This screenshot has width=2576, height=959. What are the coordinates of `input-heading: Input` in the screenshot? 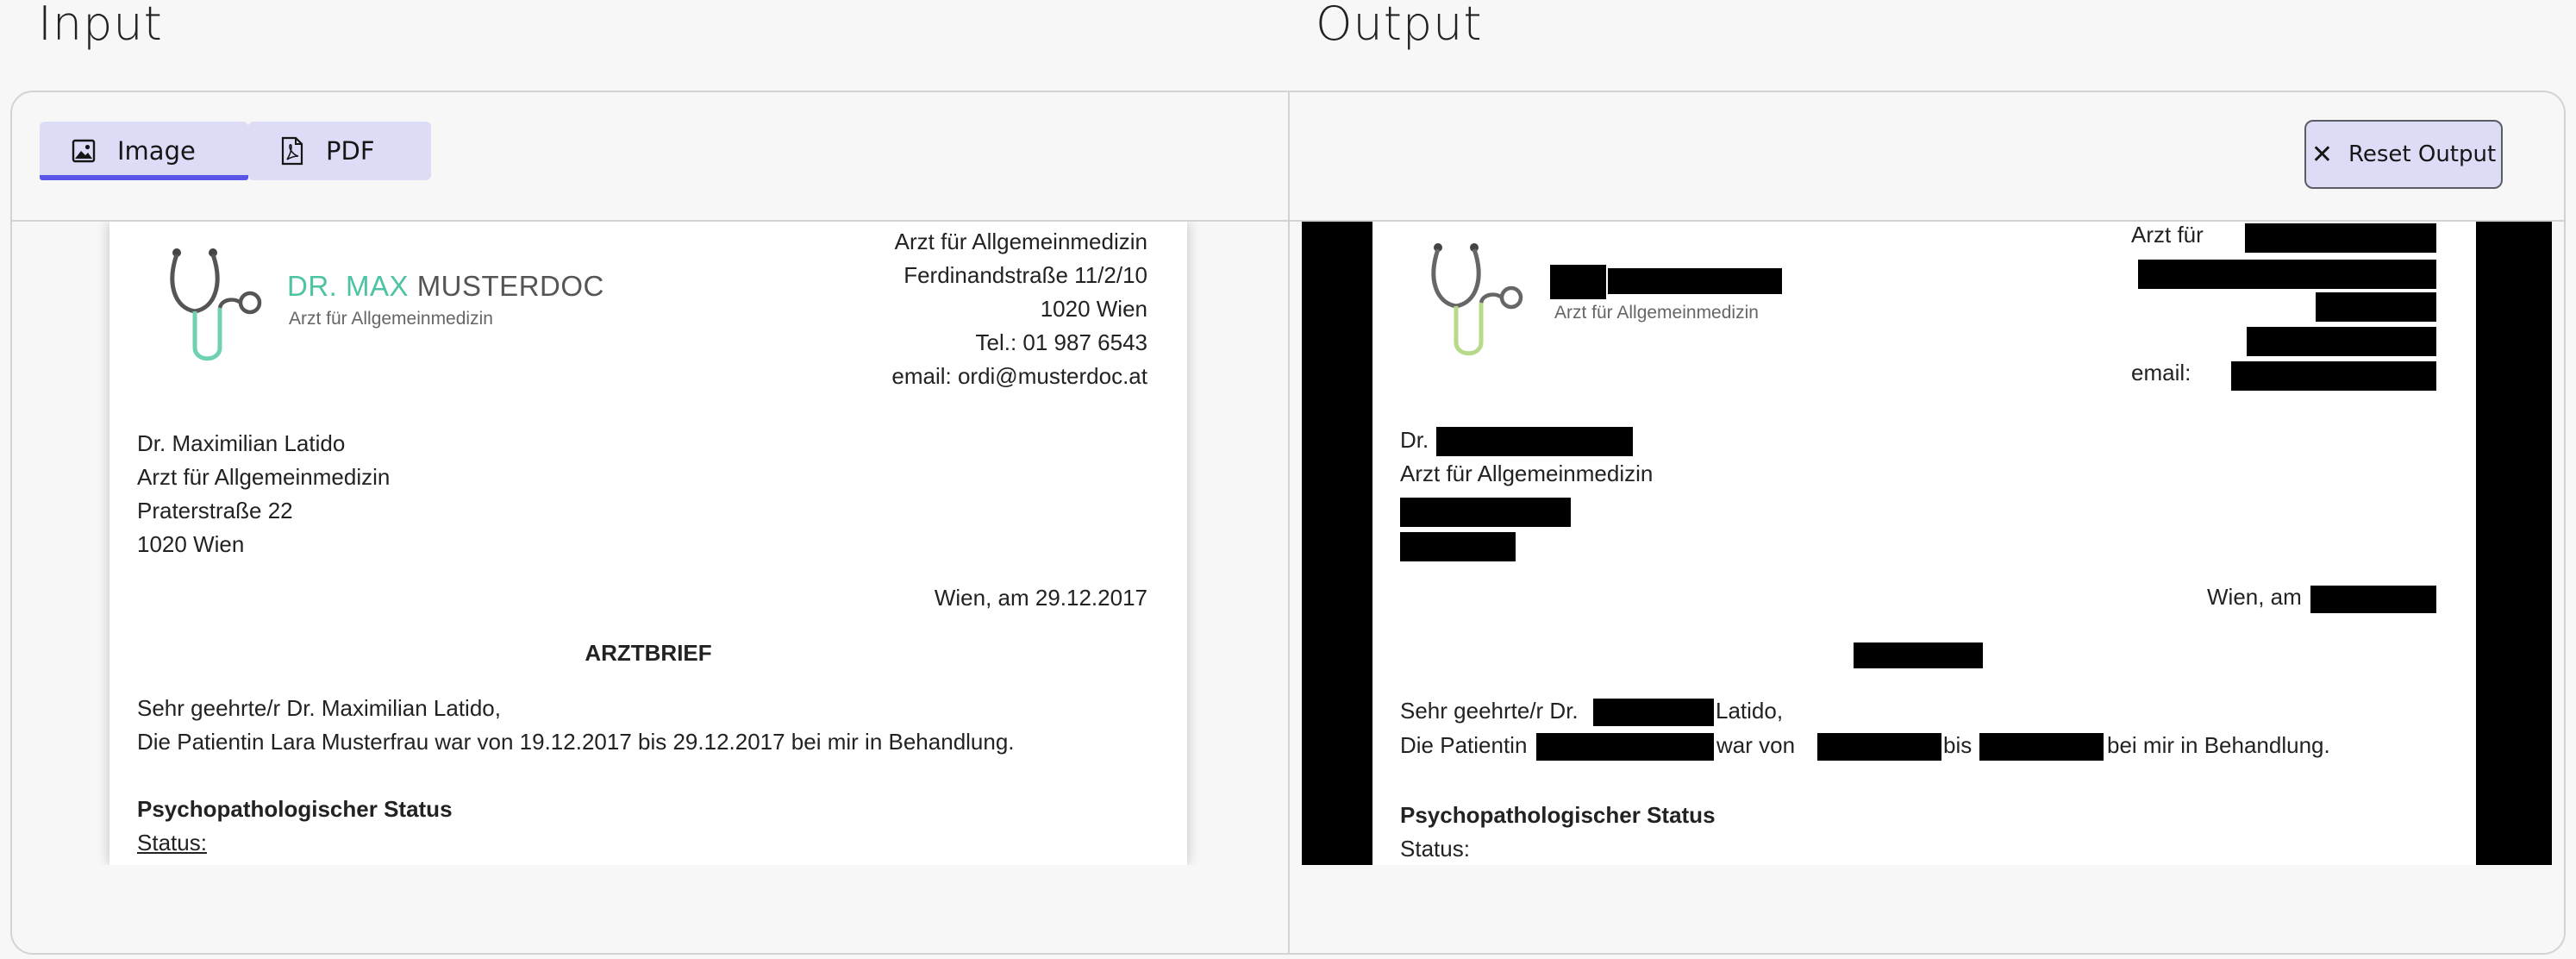 It's located at (100, 25).